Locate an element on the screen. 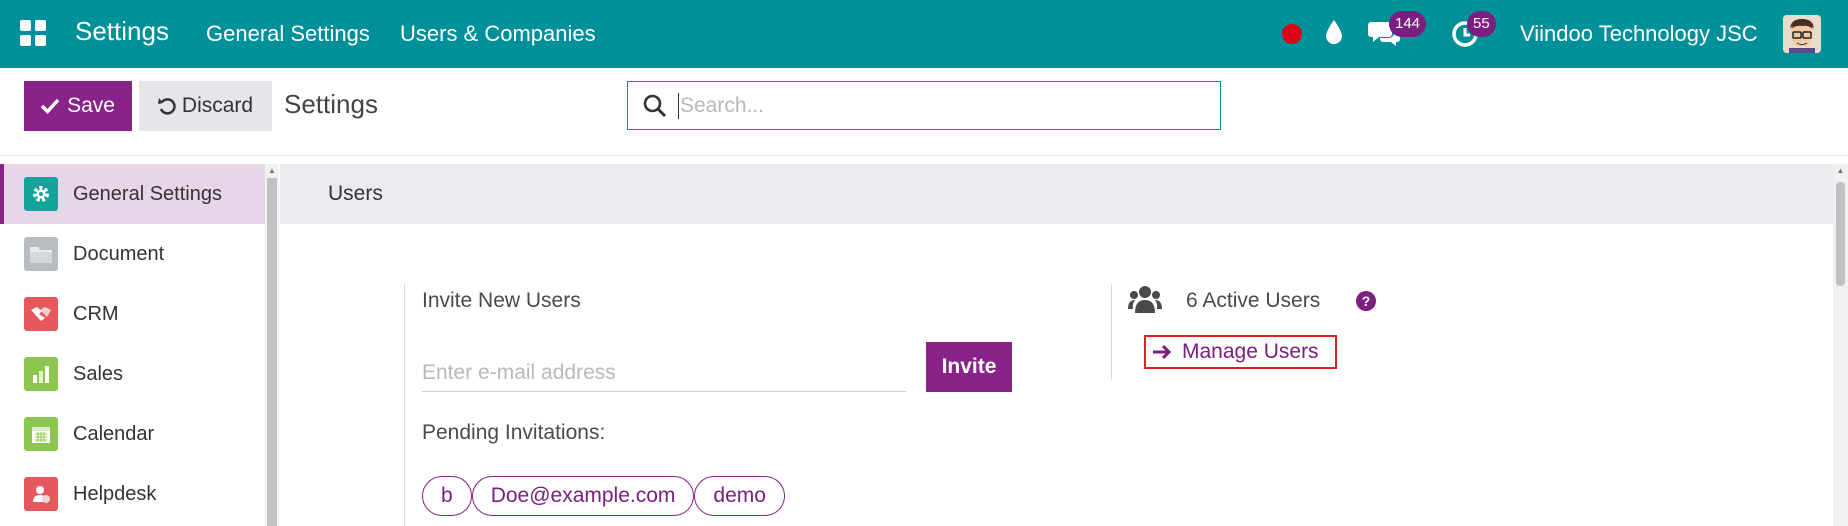 The width and height of the screenshot is (1848, 526). pending-invitations-list: b Doe@example.com demo is located at coordinates (603, 496).